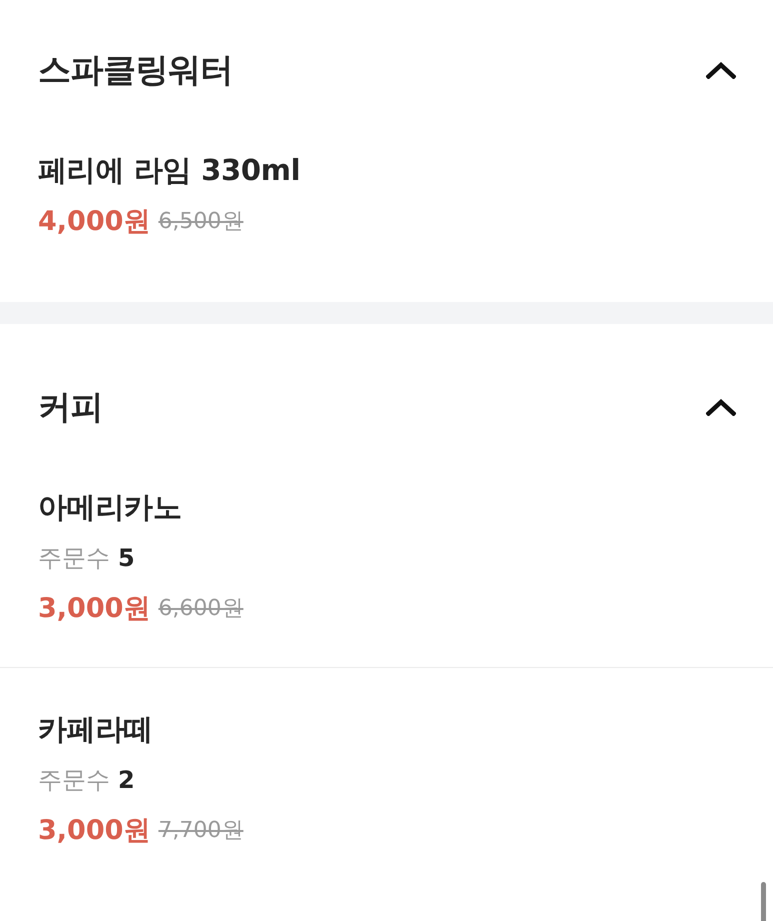  What do you see at coordinates (135, 70) in the screenshot?
I see `category-title: 스파클링워터` at bounding box center [135, 70].